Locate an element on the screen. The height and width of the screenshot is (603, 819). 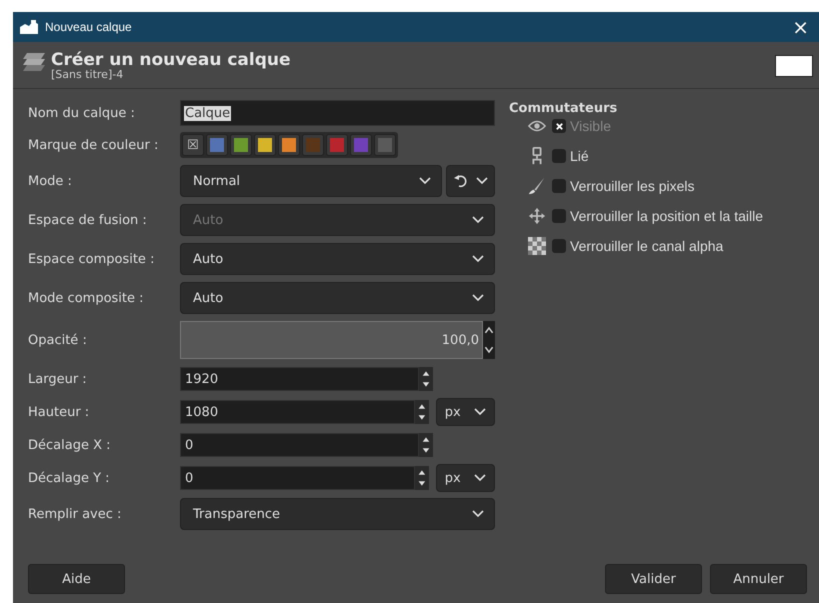
checkbox-label: Verrouiller la position et la taille is located at coordinates (666, 216).